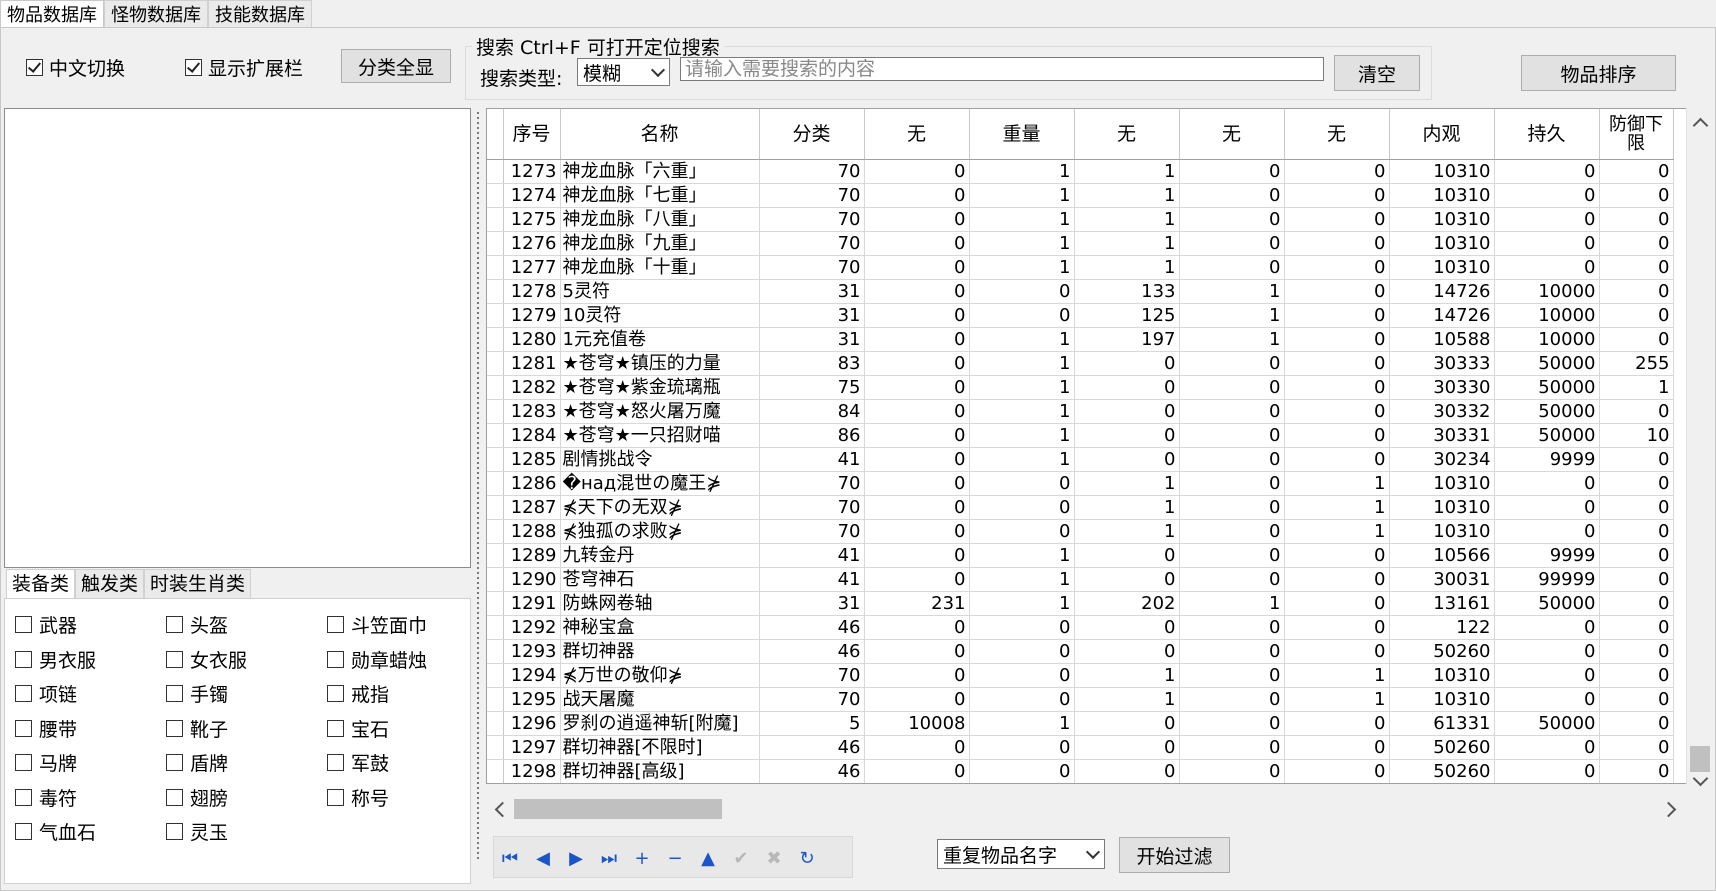 The image size is (1716, 891). I want to click on table-cell: 5, so click(812, 723).